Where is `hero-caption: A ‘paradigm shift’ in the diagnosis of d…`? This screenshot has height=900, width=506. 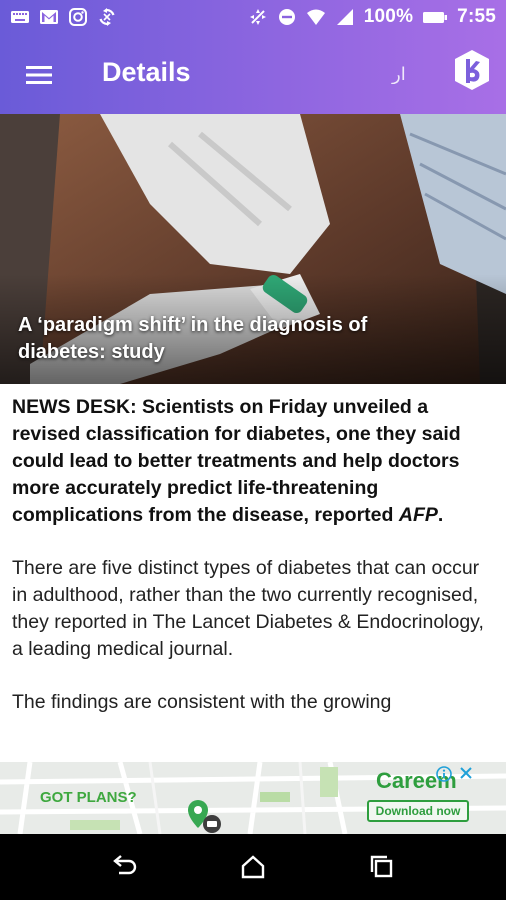
hero-caption: A ‘paradigm shift’ in the diagnosis of d… is located at coordinates (193, 338).